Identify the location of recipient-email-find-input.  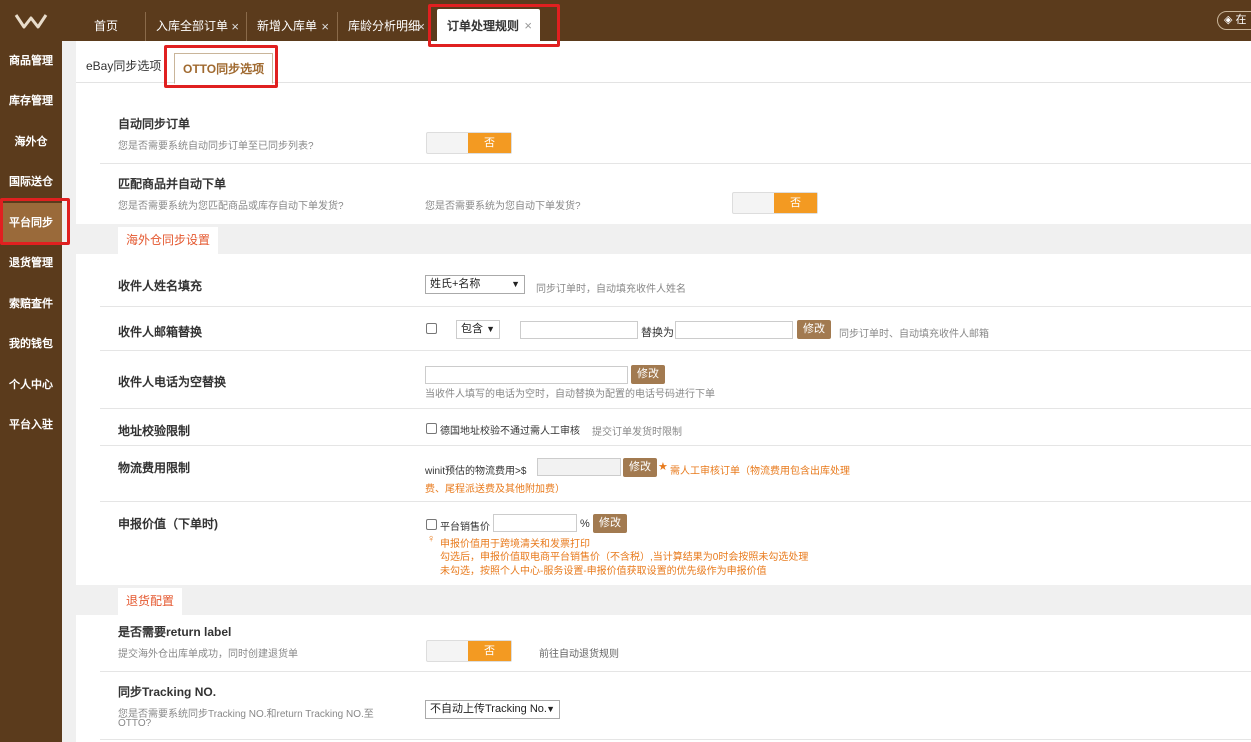
(579, 330).